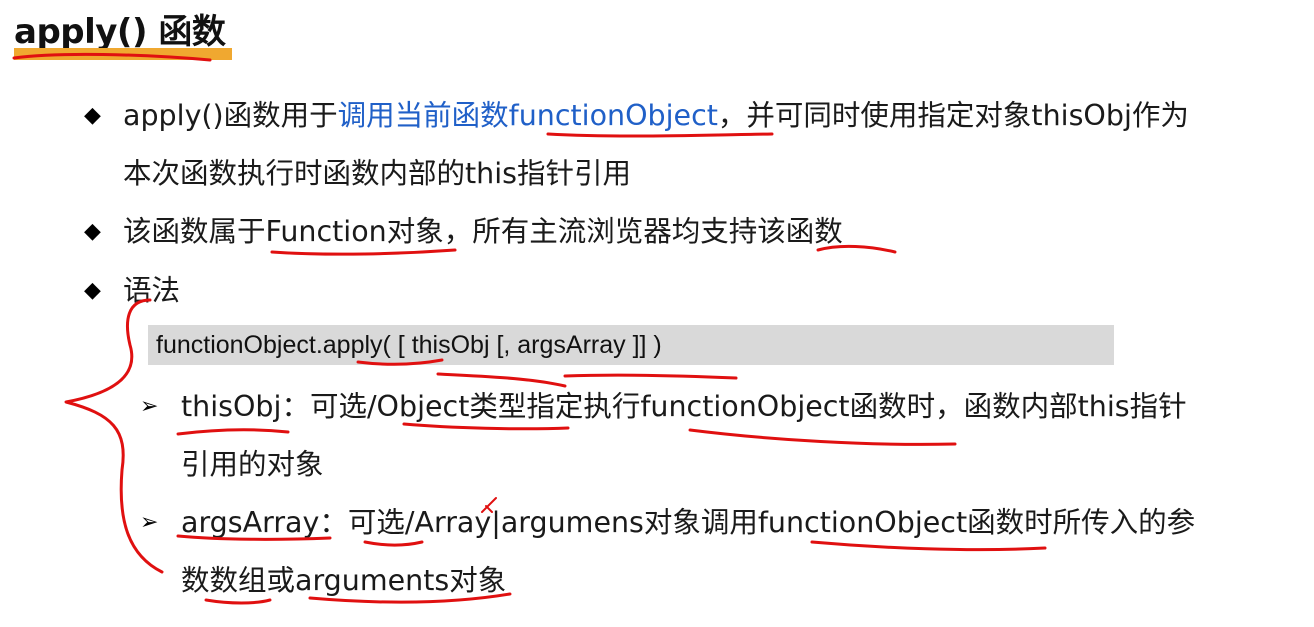  Describe the element at coordinates (483, 231) in the screenshot. I see `bullet-2-text: 该函数属于Function对象，所有主流浏览器均支持该函数` at that location.